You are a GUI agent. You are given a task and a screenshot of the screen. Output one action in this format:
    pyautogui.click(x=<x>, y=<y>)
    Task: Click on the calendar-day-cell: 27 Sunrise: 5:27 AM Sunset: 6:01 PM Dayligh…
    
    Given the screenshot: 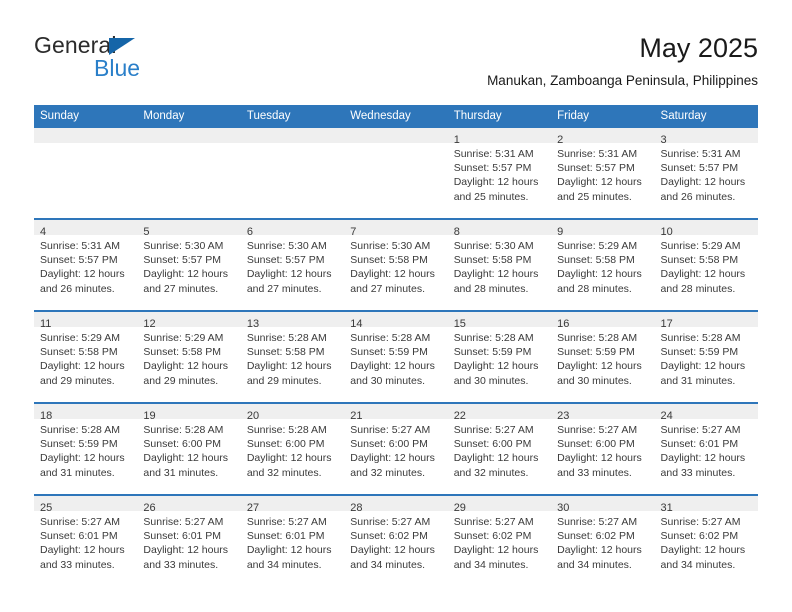 What is the action you would take?
    pyautogui.click(x=292, y=540)
    